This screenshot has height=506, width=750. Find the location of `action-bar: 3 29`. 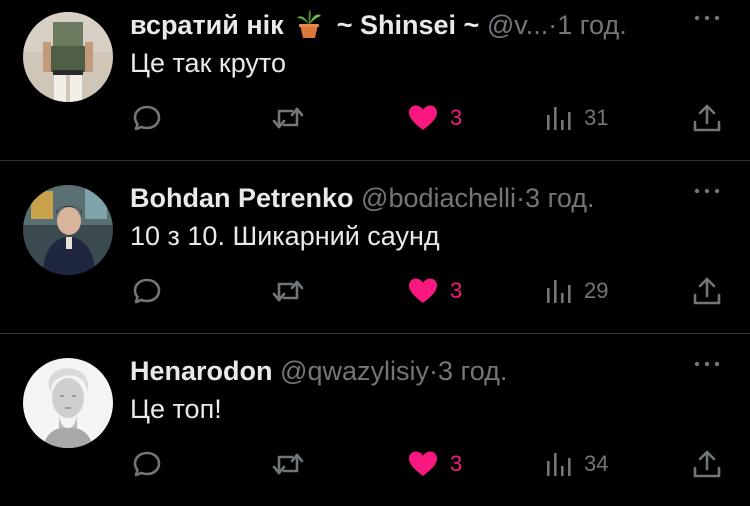

action-bar: 3 29 is located at coordinates (430, 291).